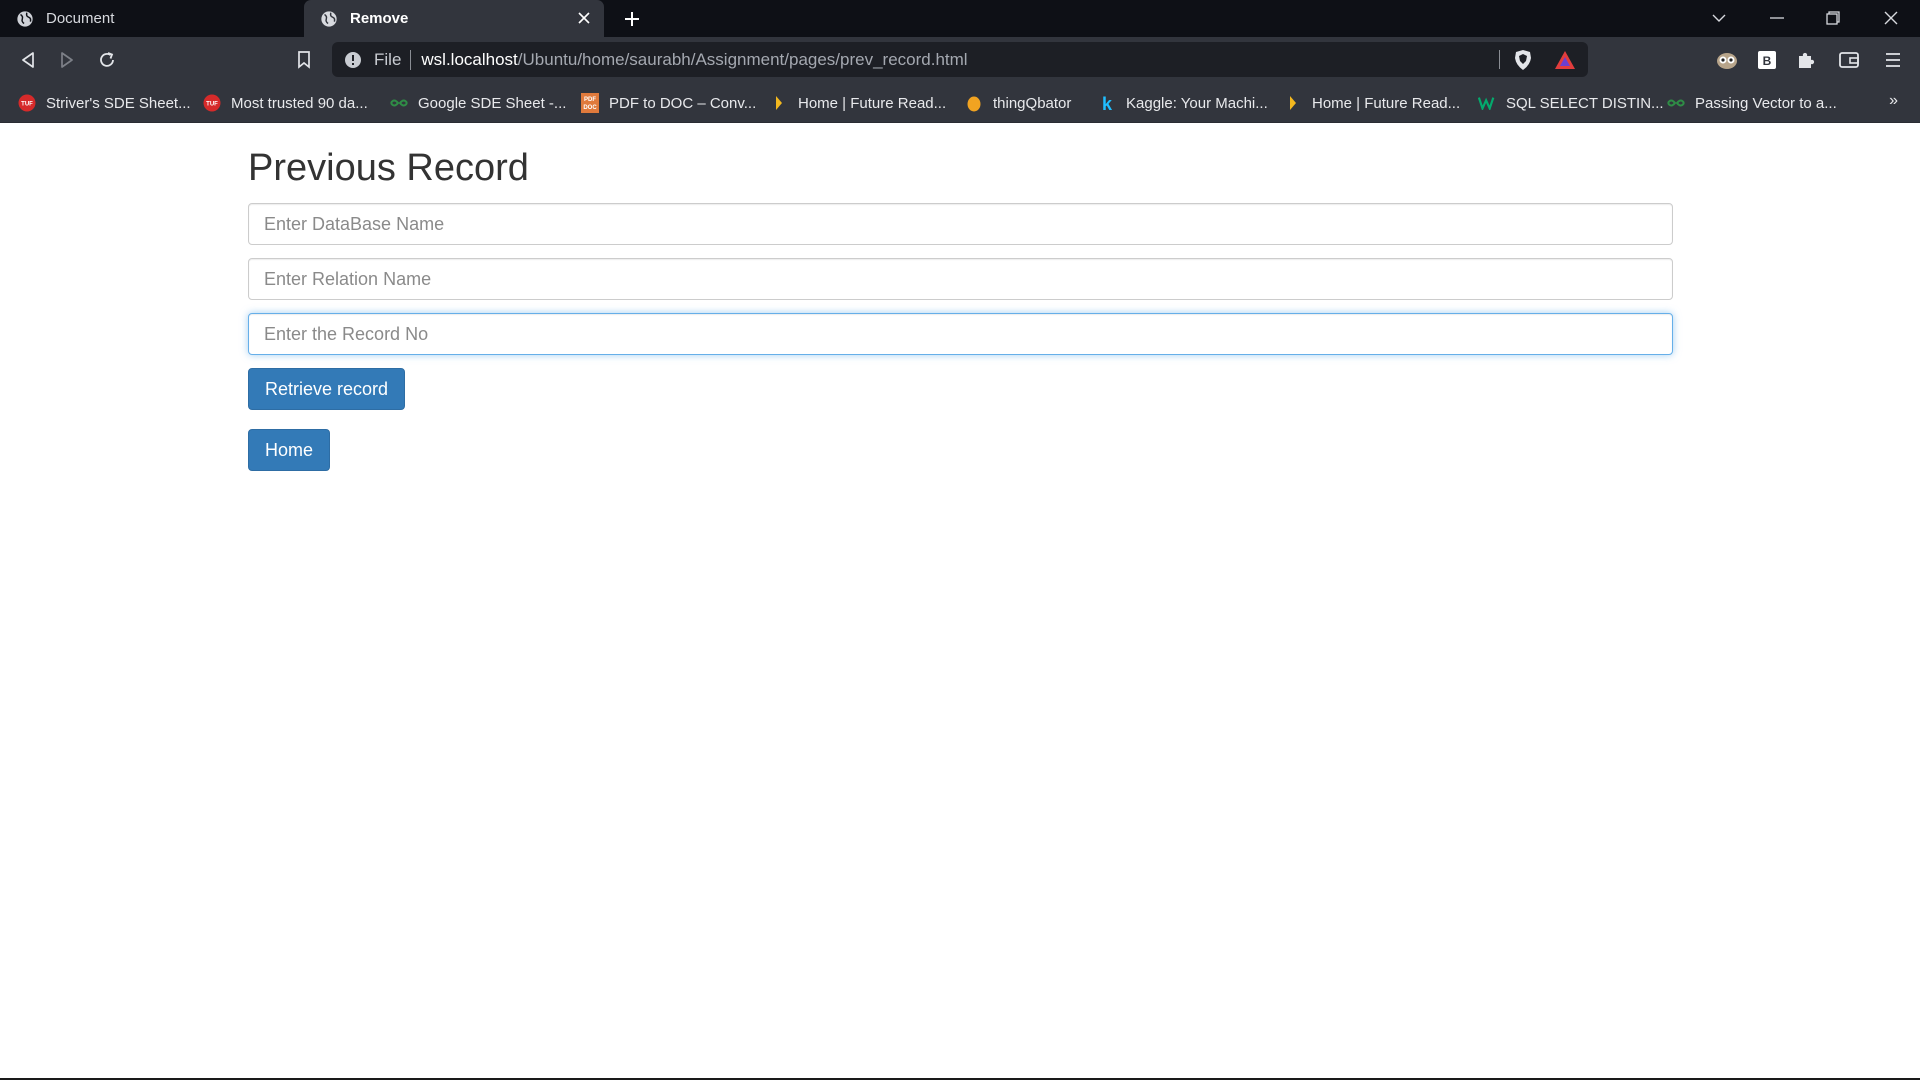  I want to click on tab-document: Document, so click(151, 18).